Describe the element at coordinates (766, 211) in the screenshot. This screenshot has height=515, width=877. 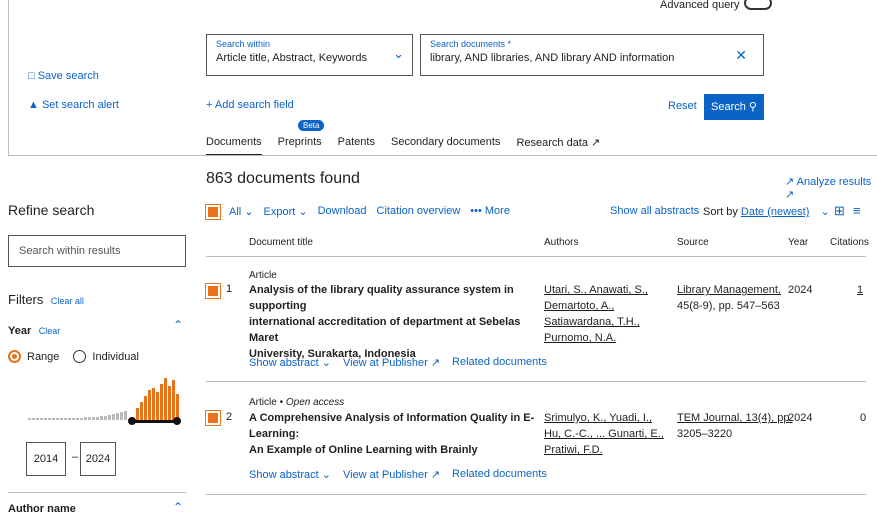
I see `sort-by-select: Sort by Date (newest) ⌄` at that location.